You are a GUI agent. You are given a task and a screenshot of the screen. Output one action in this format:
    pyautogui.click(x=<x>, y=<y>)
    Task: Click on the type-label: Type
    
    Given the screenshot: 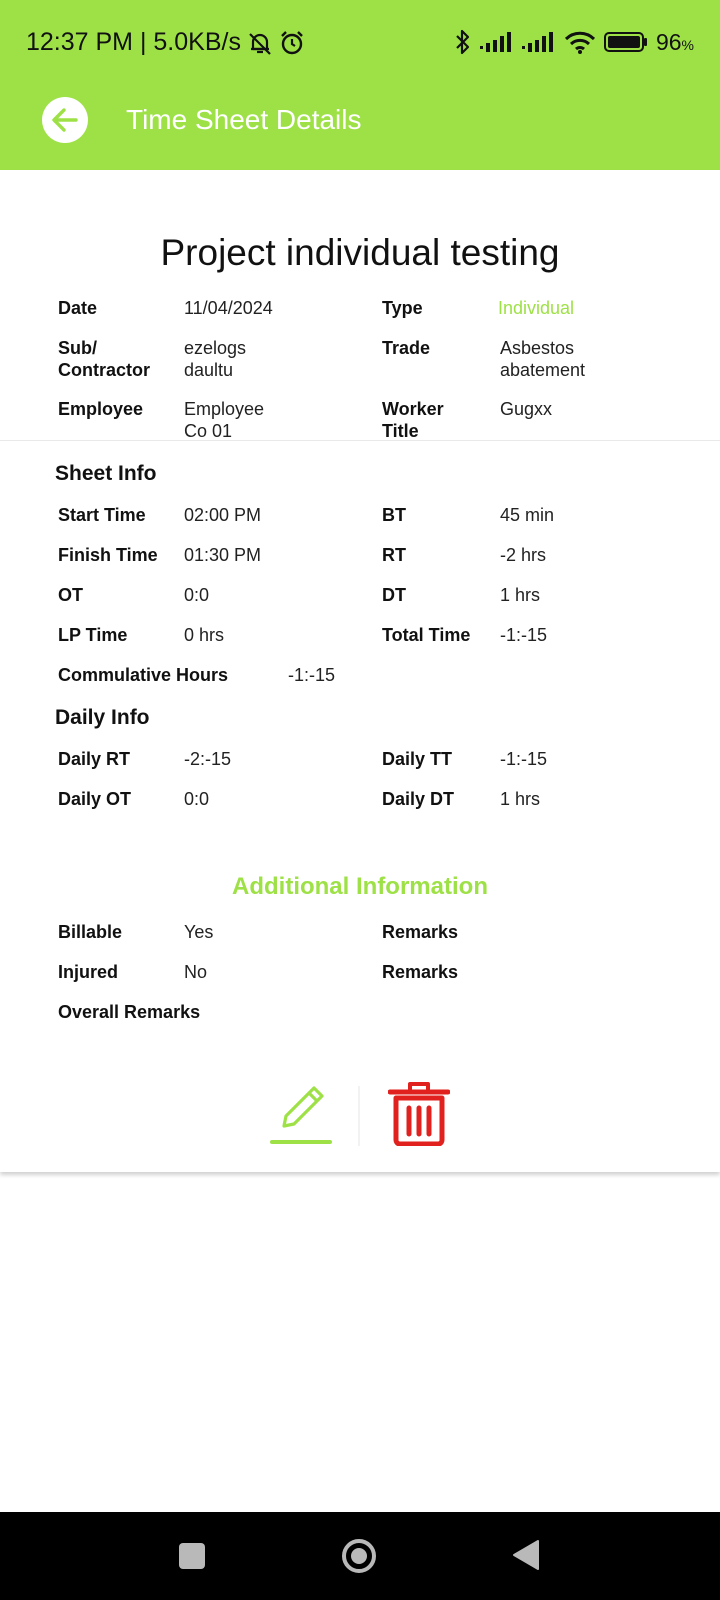 What is the action you would take?
    pyautogui.click(x=402, y=308)
    